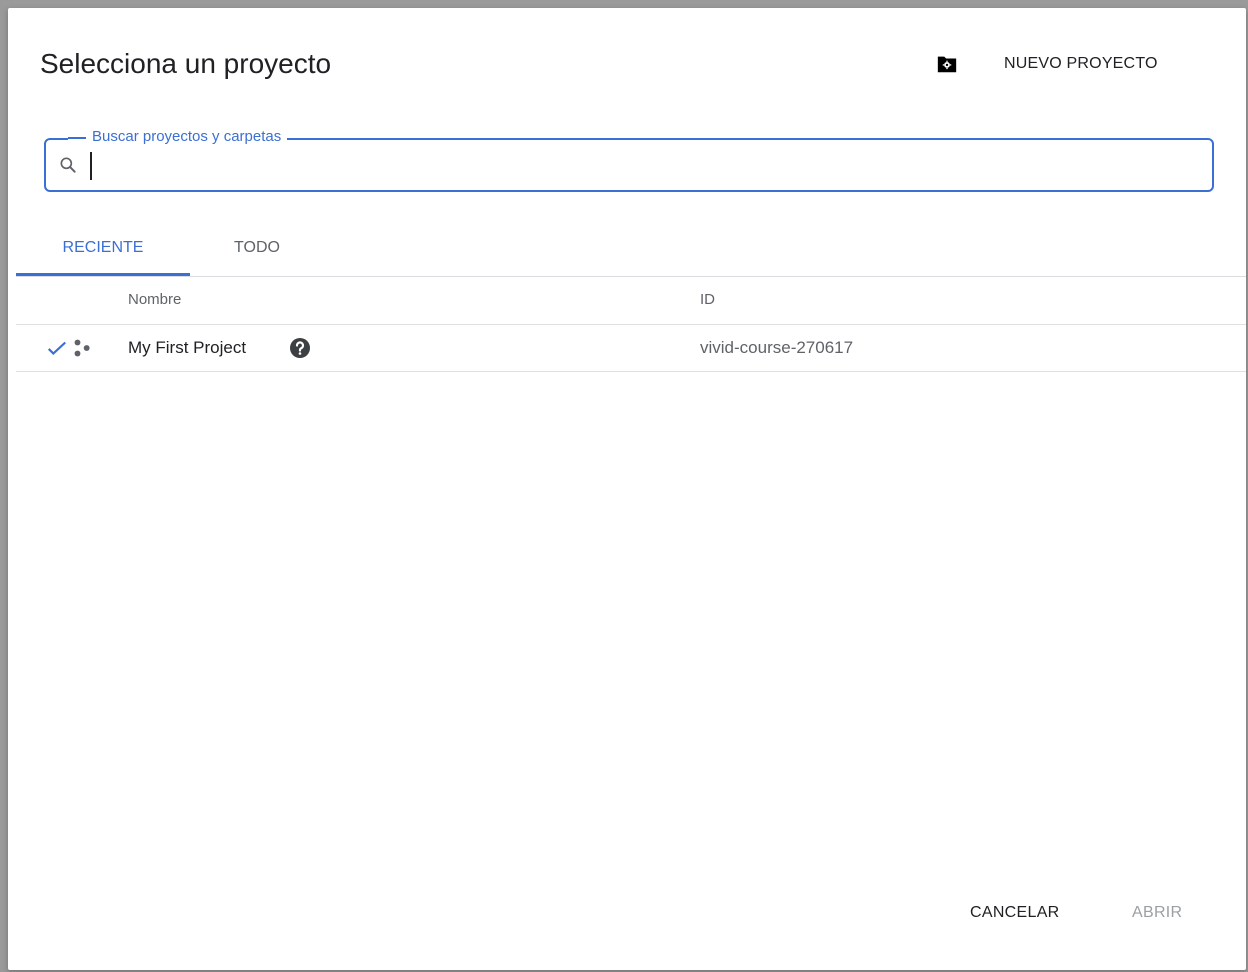  I want to click on open-button: ABRIR, so click(1157, 913).